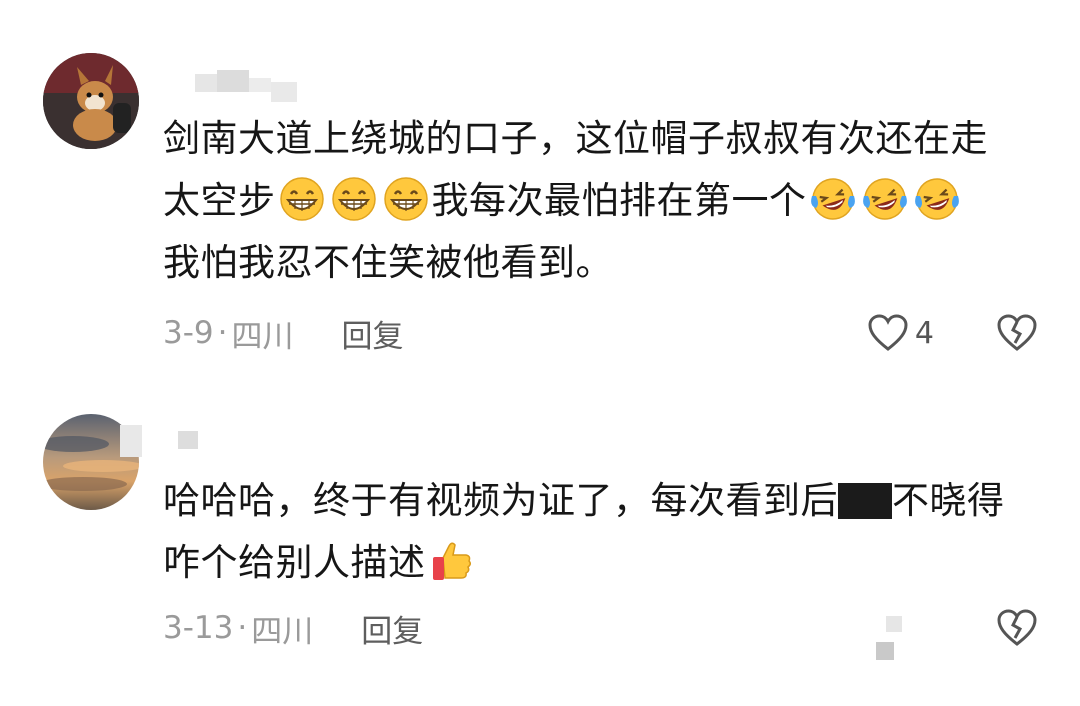  What do you see at coordinates (865, 501) in the screenshot?
I see `redacted-text` at bounding box center [865, 501].